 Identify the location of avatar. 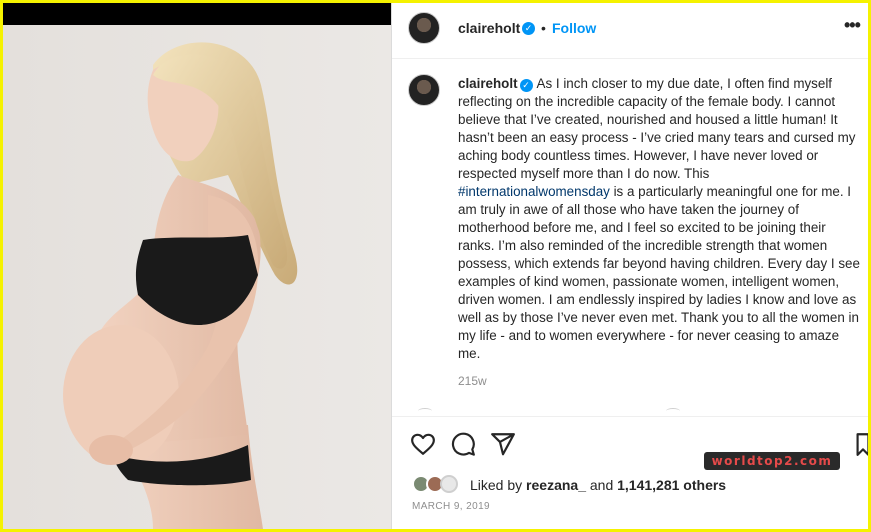
(424, 28).